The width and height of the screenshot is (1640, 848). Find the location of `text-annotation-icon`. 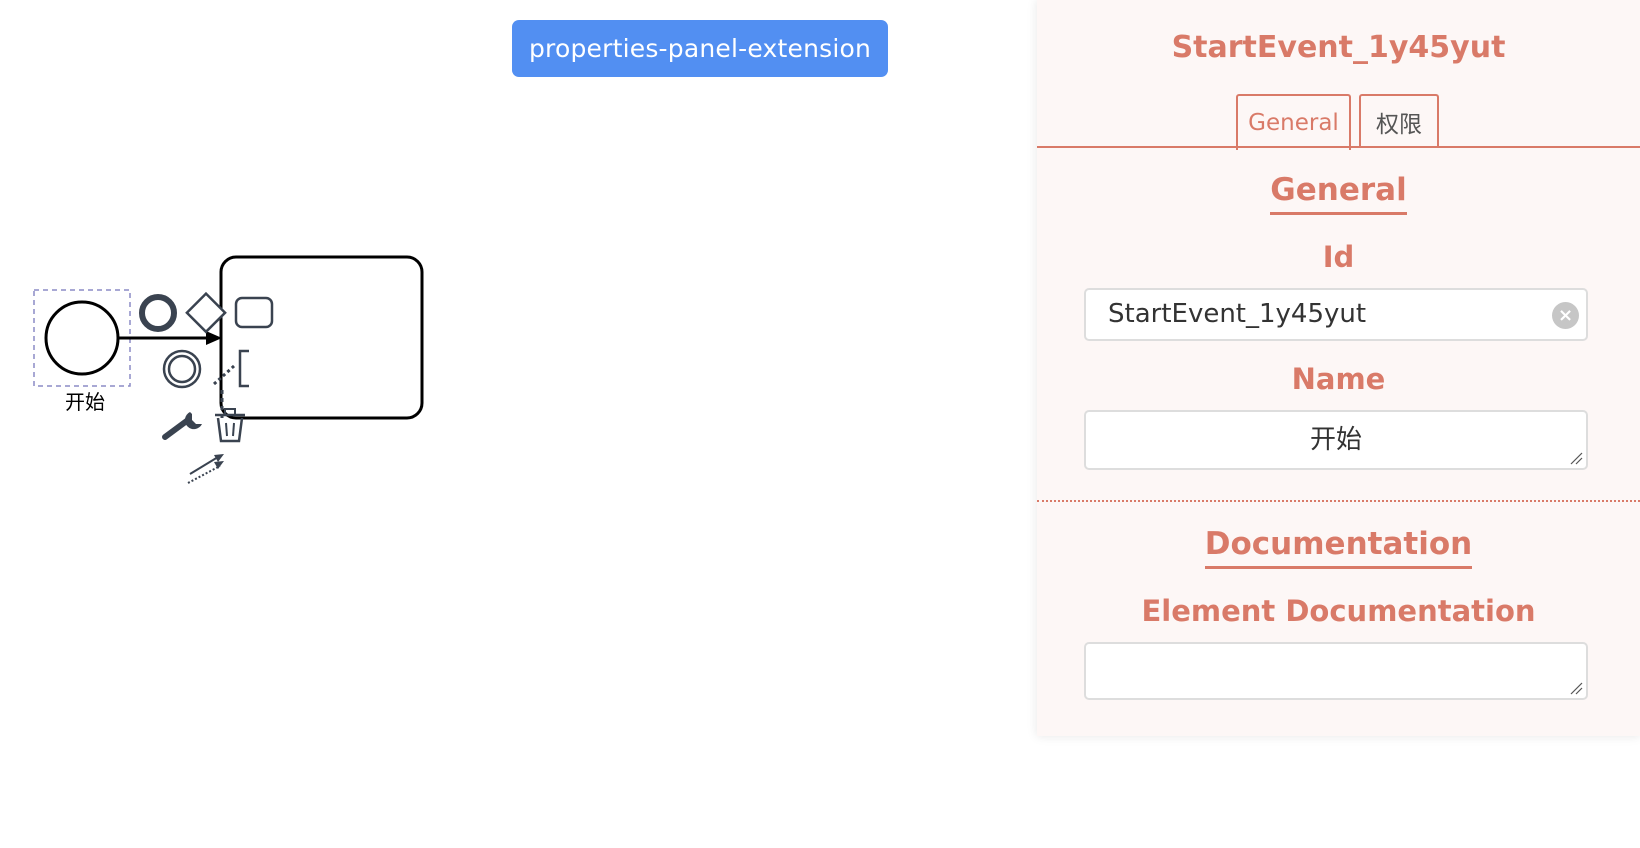

text-annotation-icon is located at coordinates (230, 368).